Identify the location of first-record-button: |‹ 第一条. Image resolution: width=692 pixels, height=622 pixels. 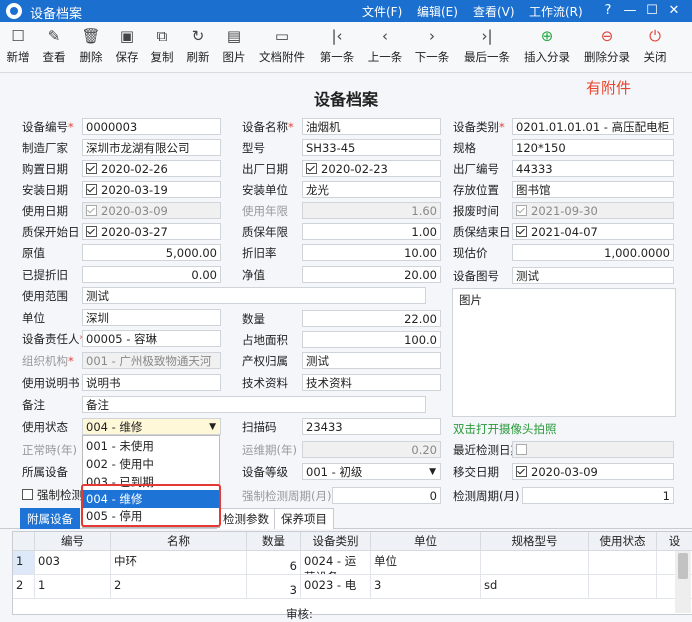
(337, 47).